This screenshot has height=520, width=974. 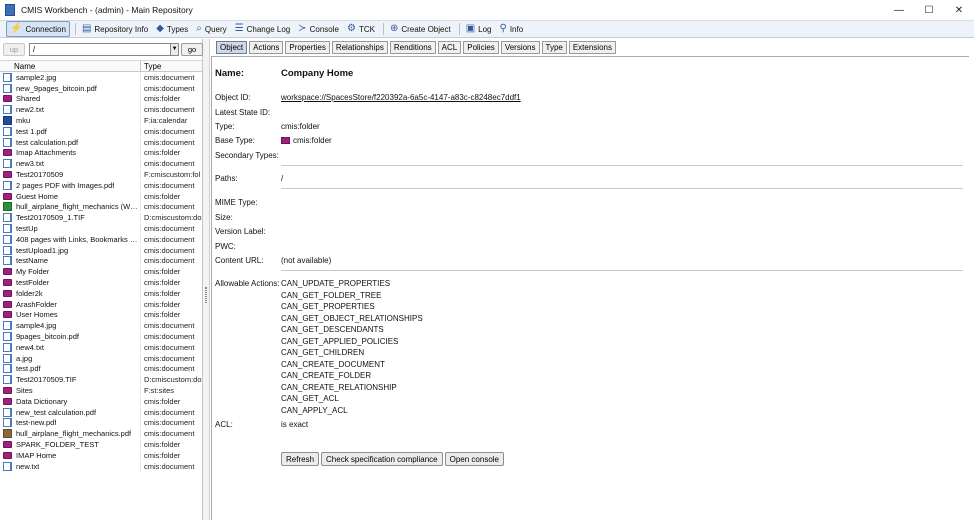 What do you see at coordinates (101, 142) in the screenshot?
I see `table-row: test calculation.pdf cmis:document` at bounding box center [101, 142].